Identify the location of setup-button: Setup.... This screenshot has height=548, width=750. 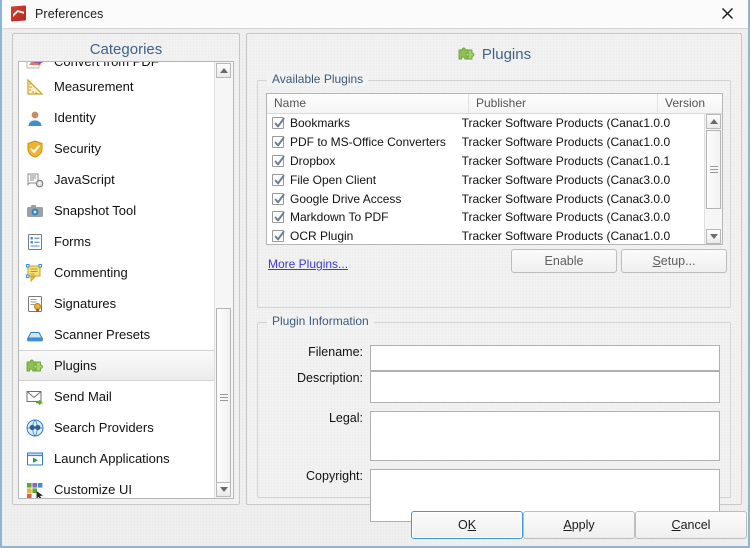
(674, 261).